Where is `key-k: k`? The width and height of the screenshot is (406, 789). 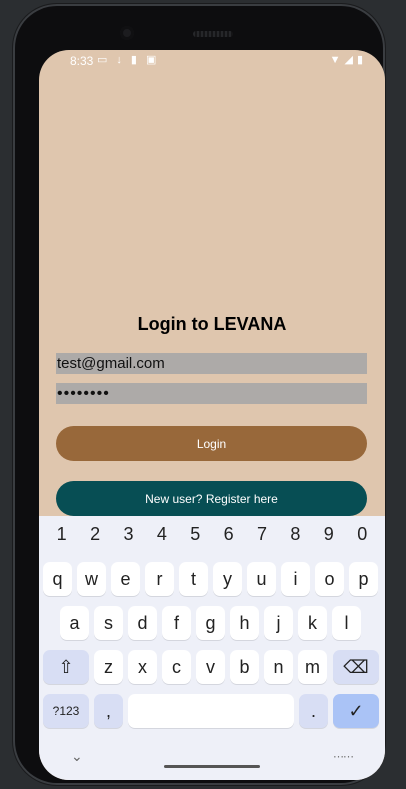
key-k: k is located at coordinates (312, 623).